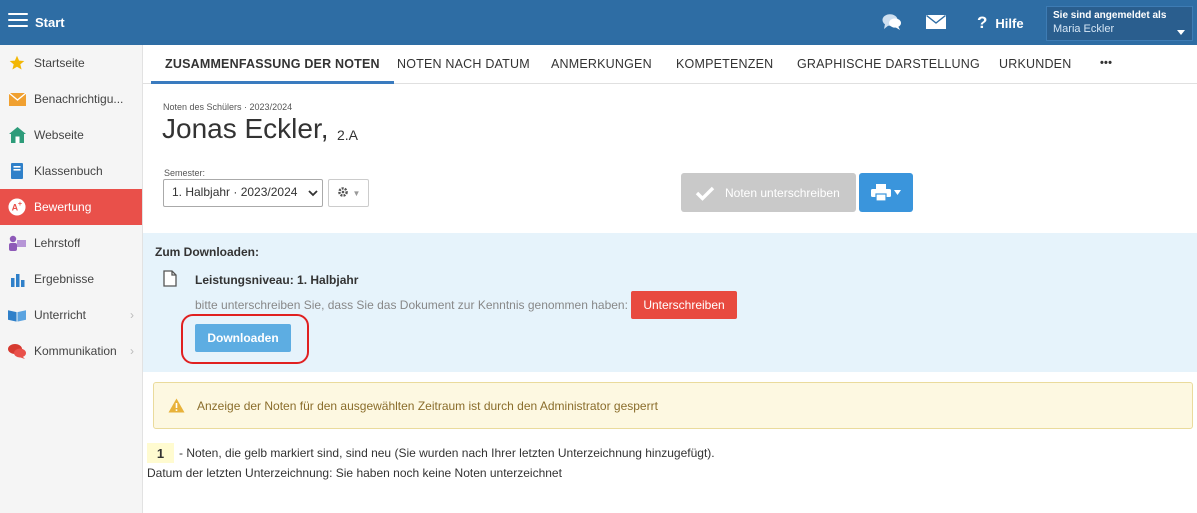 This screenshot has width=1197, height=513. I want to click on teacher-icon, so click(17, 243).